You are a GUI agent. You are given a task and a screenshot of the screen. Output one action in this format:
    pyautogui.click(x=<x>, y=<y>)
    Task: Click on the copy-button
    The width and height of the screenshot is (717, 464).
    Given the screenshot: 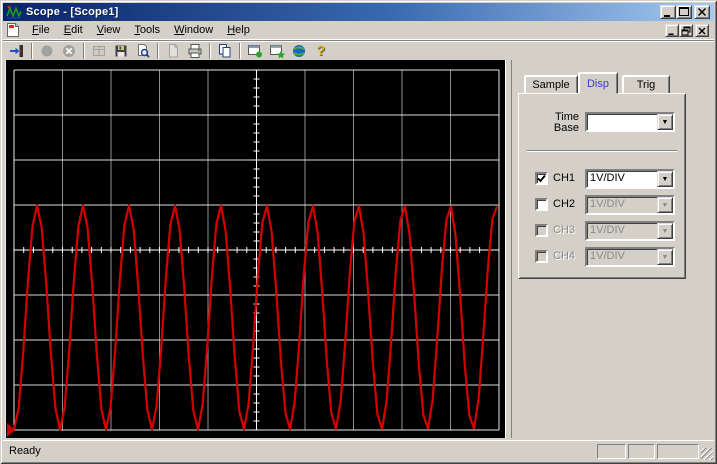 What is the action you would take?
    pyautogui.click(x=225, y=51)
    